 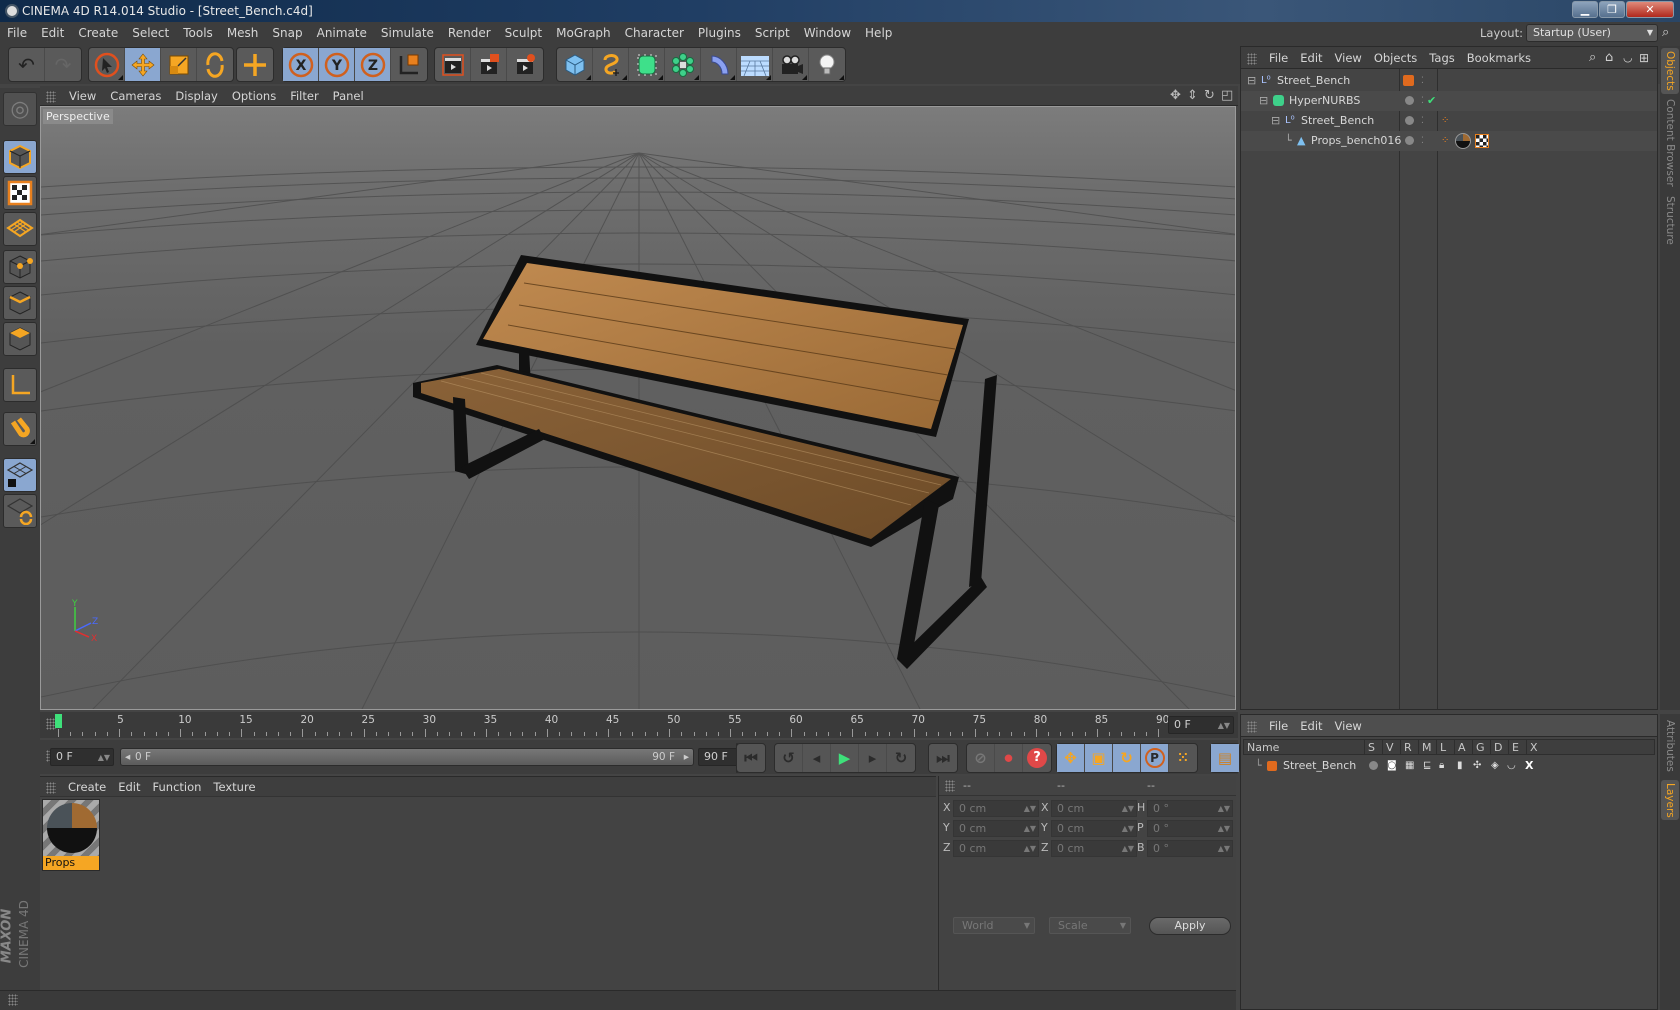 I want to click on coordinate-space-dropdown: World ▼, so click(x=994, y=925).